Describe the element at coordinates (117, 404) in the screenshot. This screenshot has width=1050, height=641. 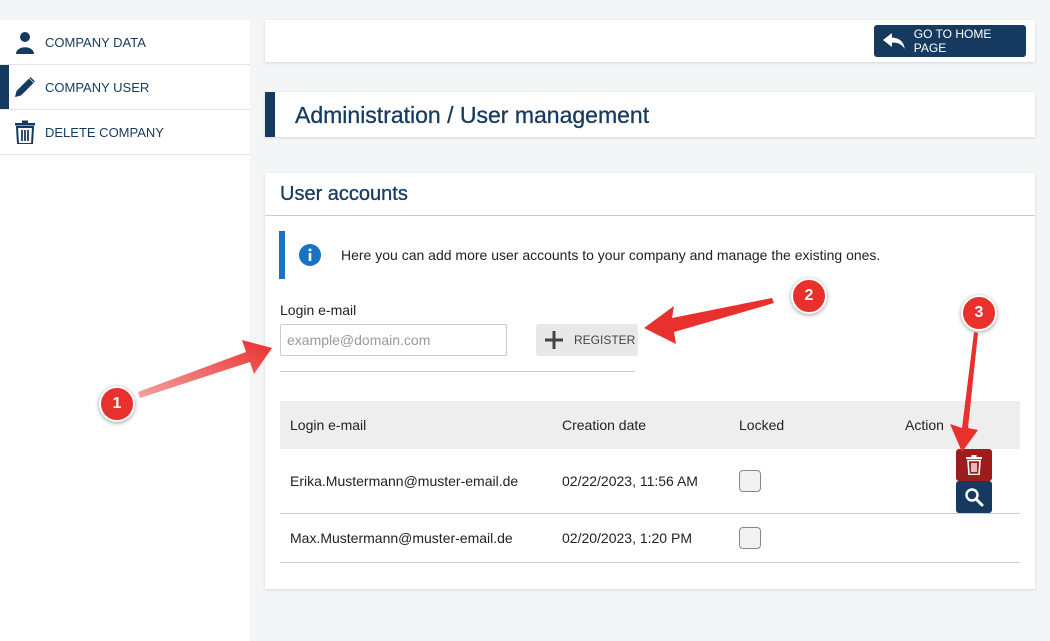
I see `annotation-badge-1: 1` at that location.